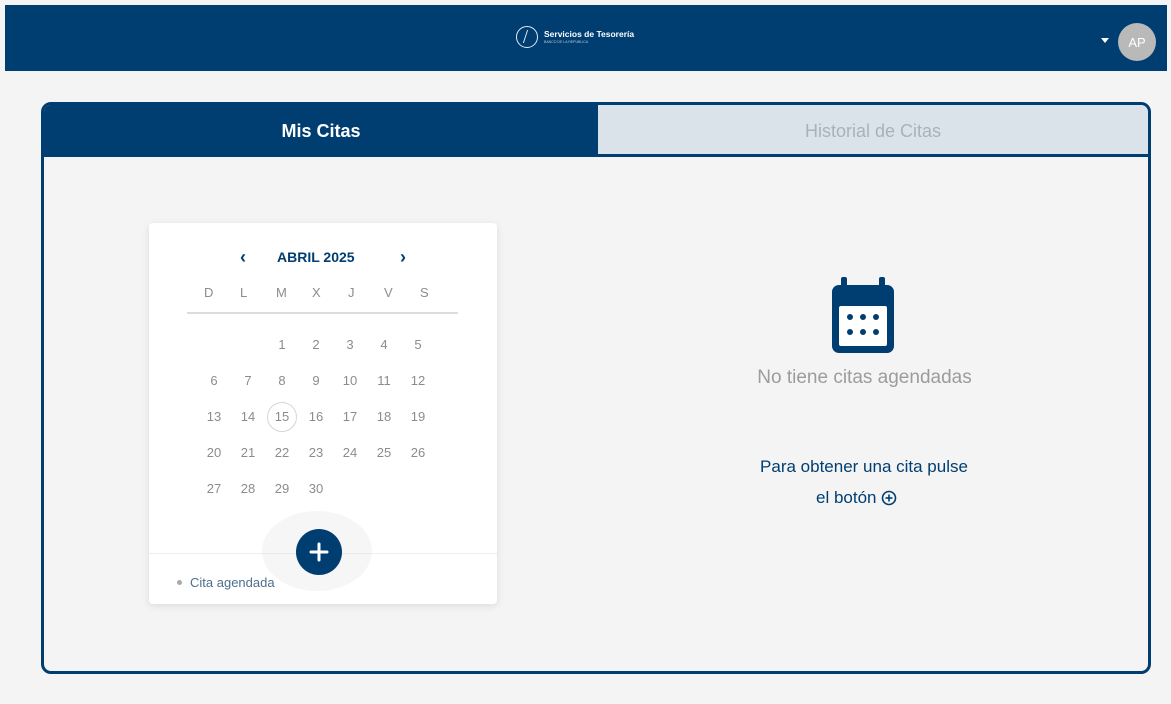 The width and height of the screenshot is (1171, 704). I want to click on calendar-day: 1, so click(282, 345).